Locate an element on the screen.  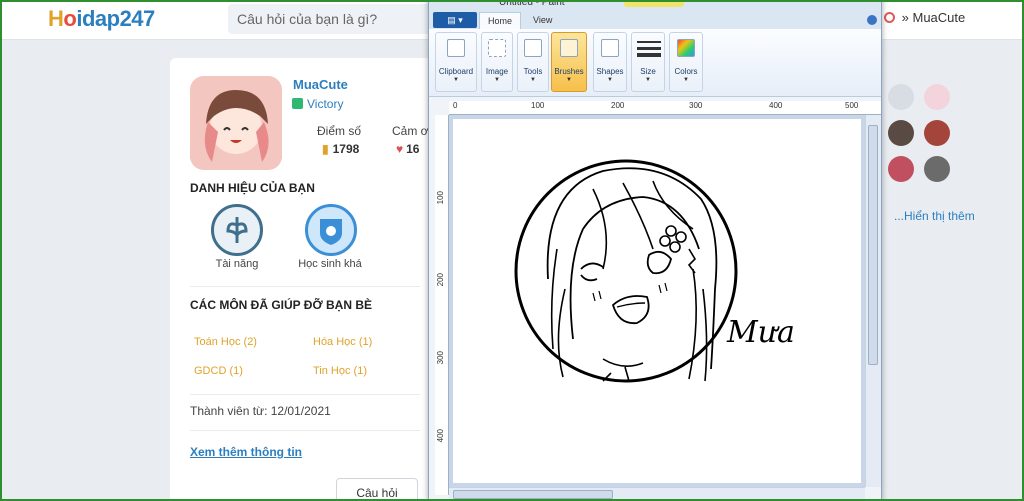
clipboard-icon is located at coordinates (456, 48).